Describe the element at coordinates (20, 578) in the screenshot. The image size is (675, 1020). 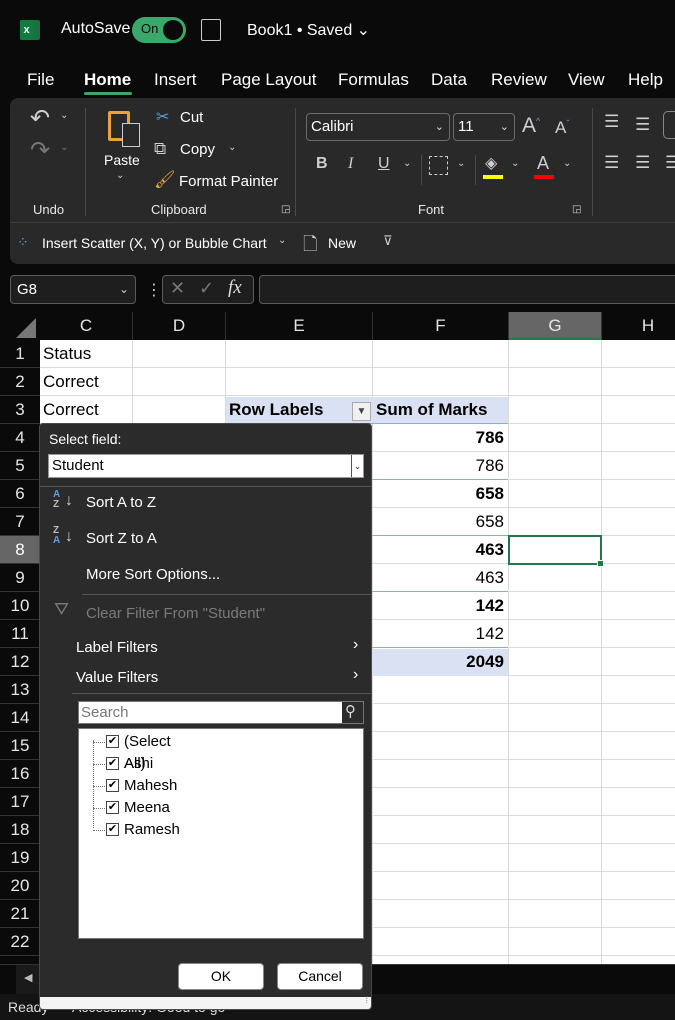
I see `row-header: 9` at that location.